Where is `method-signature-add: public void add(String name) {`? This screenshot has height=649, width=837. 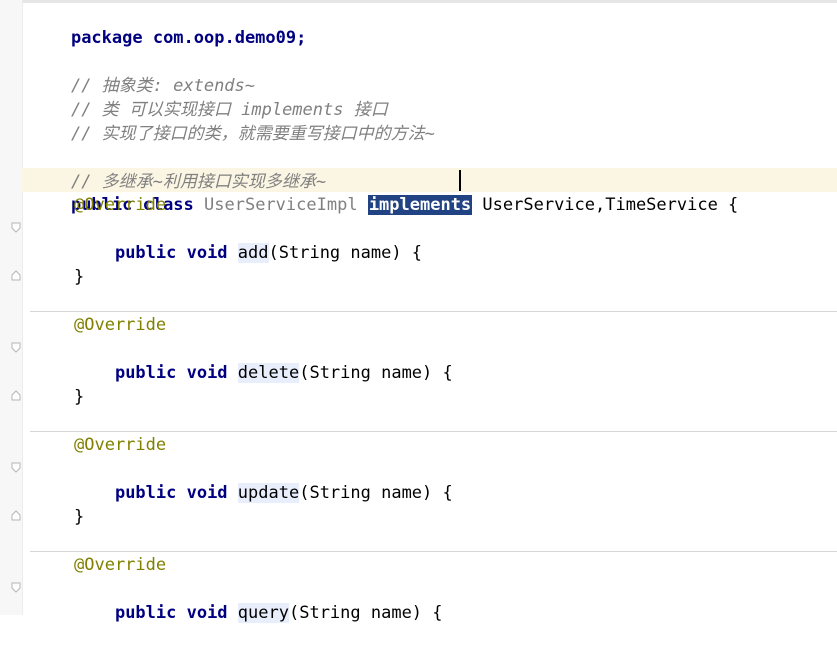
method-signature-add: public void add(String name) { is located at coordinates (248, 240).